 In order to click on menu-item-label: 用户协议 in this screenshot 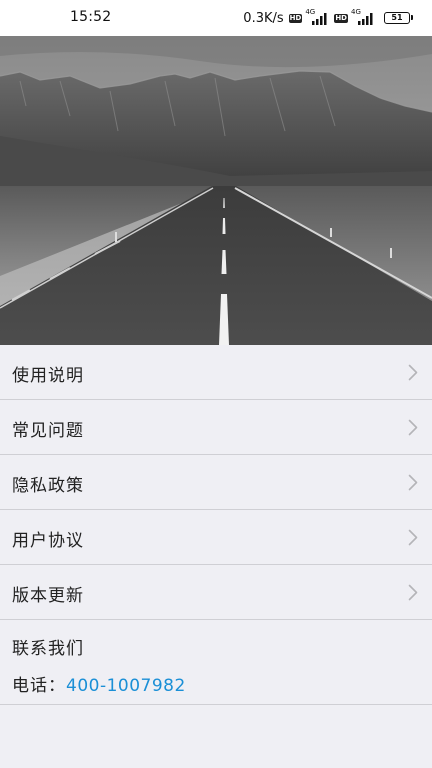, I will do `click(48, 541)`.